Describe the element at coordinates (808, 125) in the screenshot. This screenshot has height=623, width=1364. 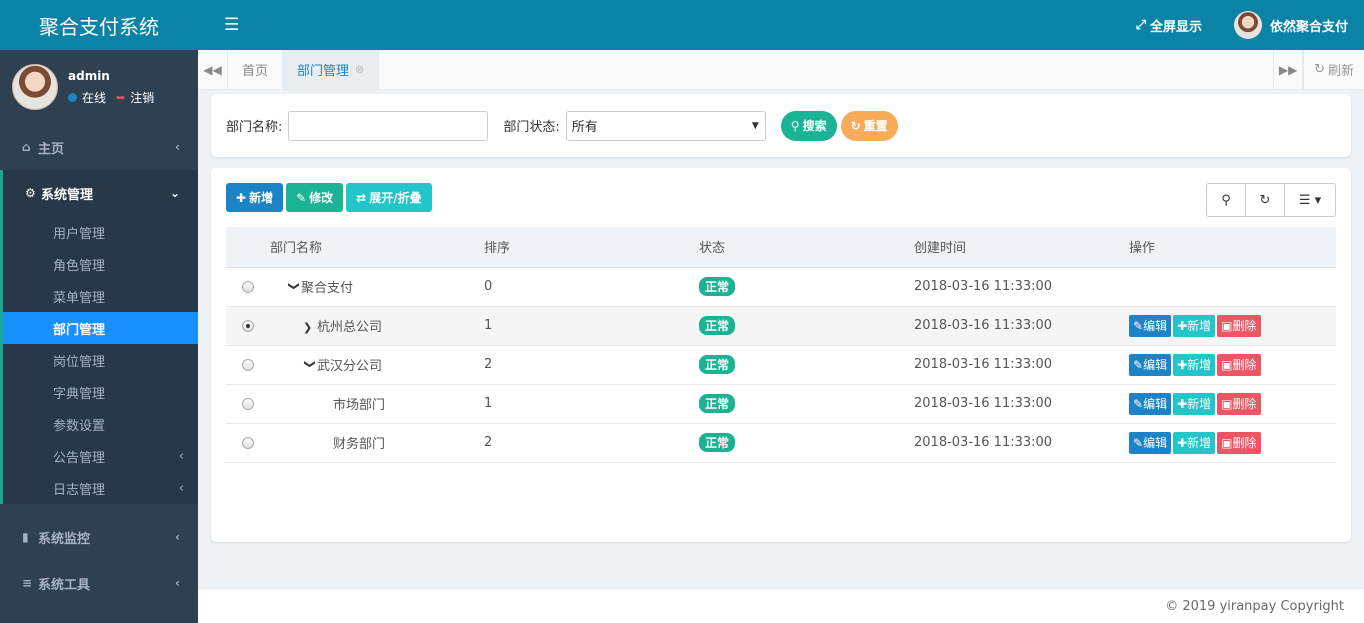
I see `search-button: ⚲ 搜索` at that location.